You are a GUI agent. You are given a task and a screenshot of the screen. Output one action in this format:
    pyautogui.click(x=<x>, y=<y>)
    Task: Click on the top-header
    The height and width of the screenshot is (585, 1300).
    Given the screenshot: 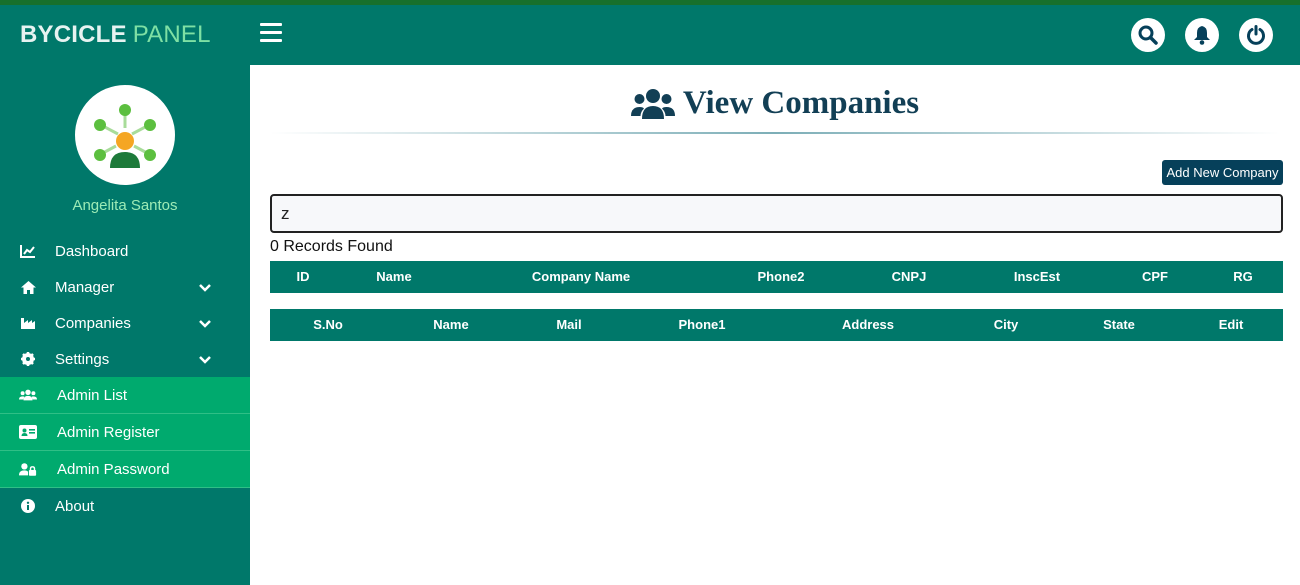 What is the action you would take?
    pyautogui.click(x=775, y=35)
    